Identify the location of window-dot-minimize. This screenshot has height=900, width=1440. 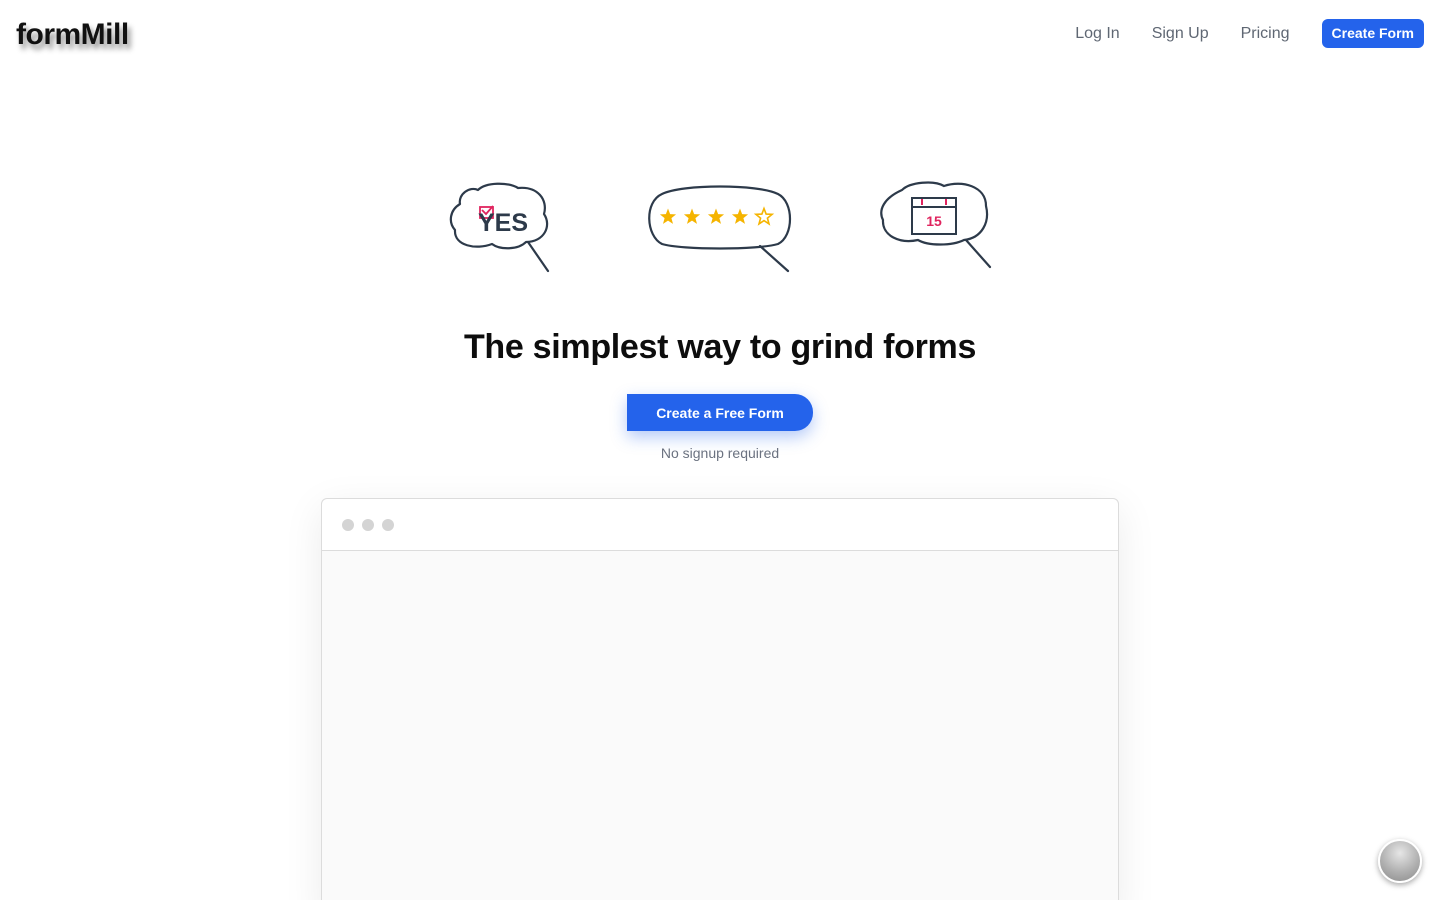
(368, 525).